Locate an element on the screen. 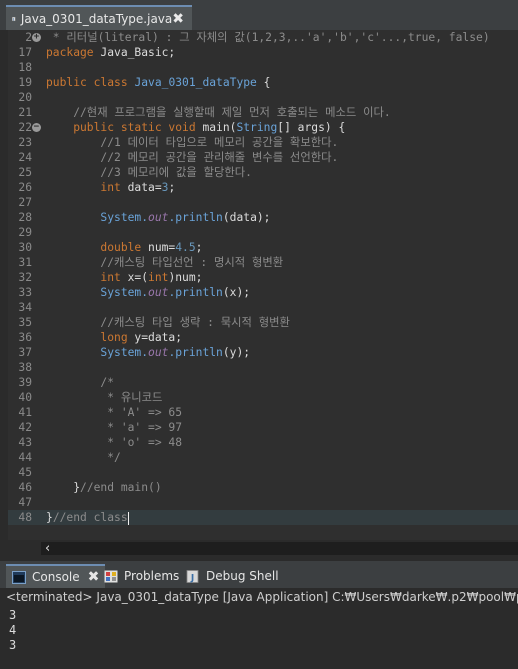 This screenshot has width=518, height=669. code-token: * 'a' => 97 is located at coordinates (114, 427).